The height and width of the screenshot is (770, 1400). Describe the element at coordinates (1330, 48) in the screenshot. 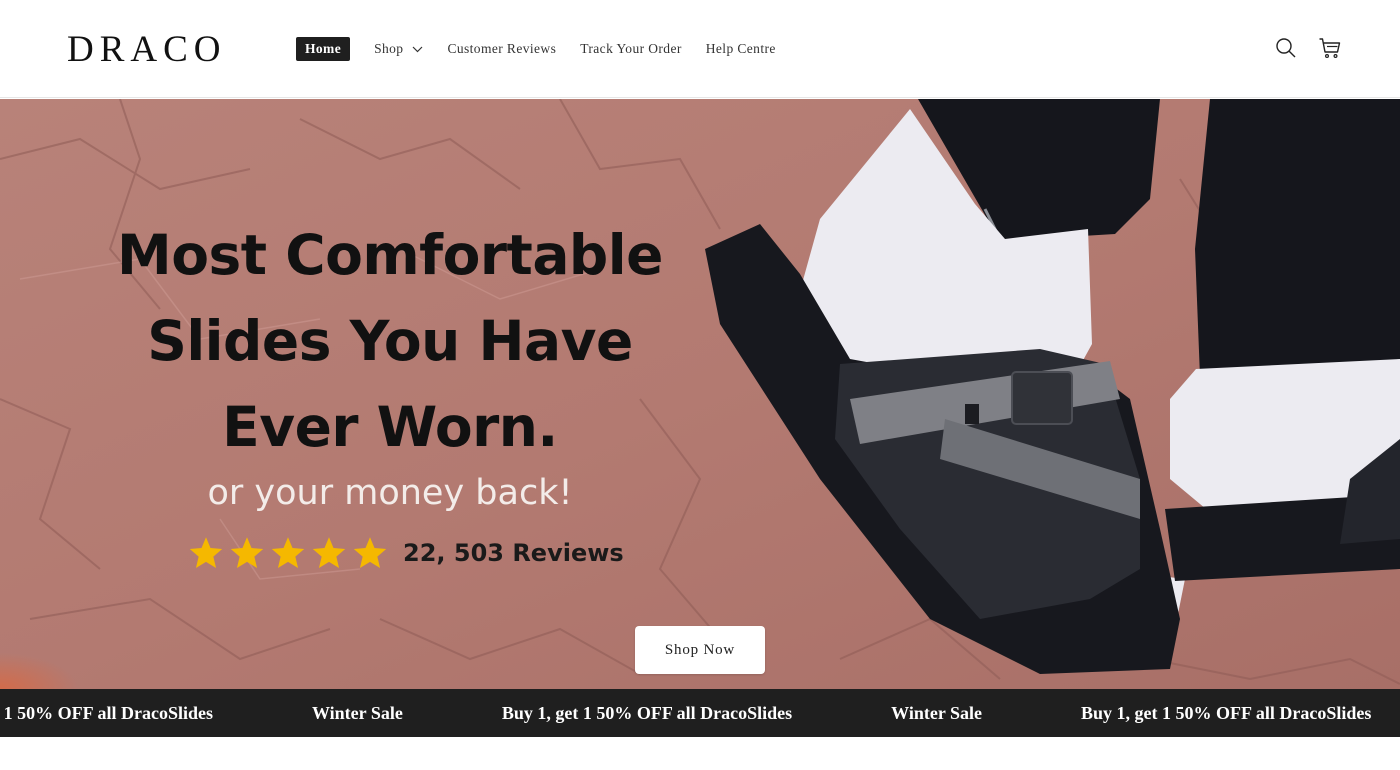

I see `cart-icon` at that location.